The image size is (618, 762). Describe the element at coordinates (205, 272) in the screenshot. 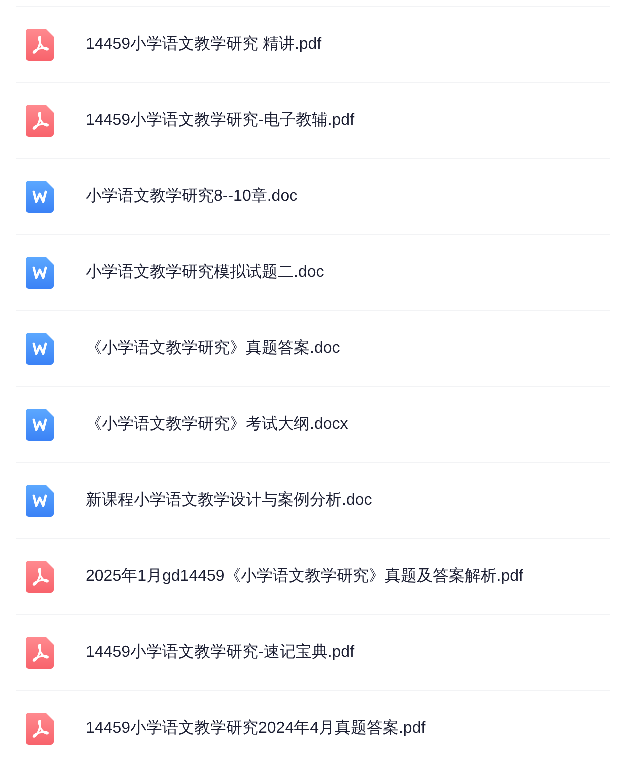

I see `file-name: 小学语文教学研究模拟试题二.doc` at that location.